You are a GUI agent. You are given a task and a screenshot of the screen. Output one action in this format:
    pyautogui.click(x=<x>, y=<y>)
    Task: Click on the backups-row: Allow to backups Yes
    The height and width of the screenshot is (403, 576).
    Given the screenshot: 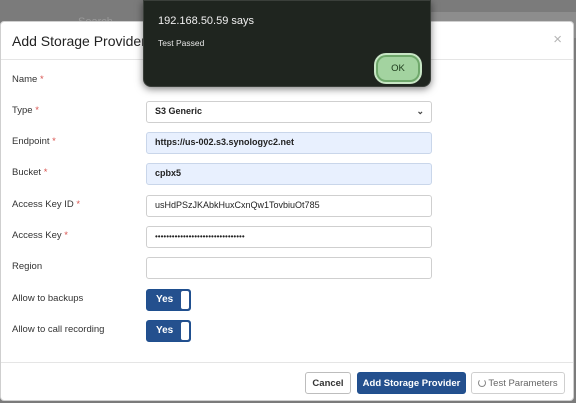 What is the action you would take?
    pyautogui.click(x=287, y=300)
    